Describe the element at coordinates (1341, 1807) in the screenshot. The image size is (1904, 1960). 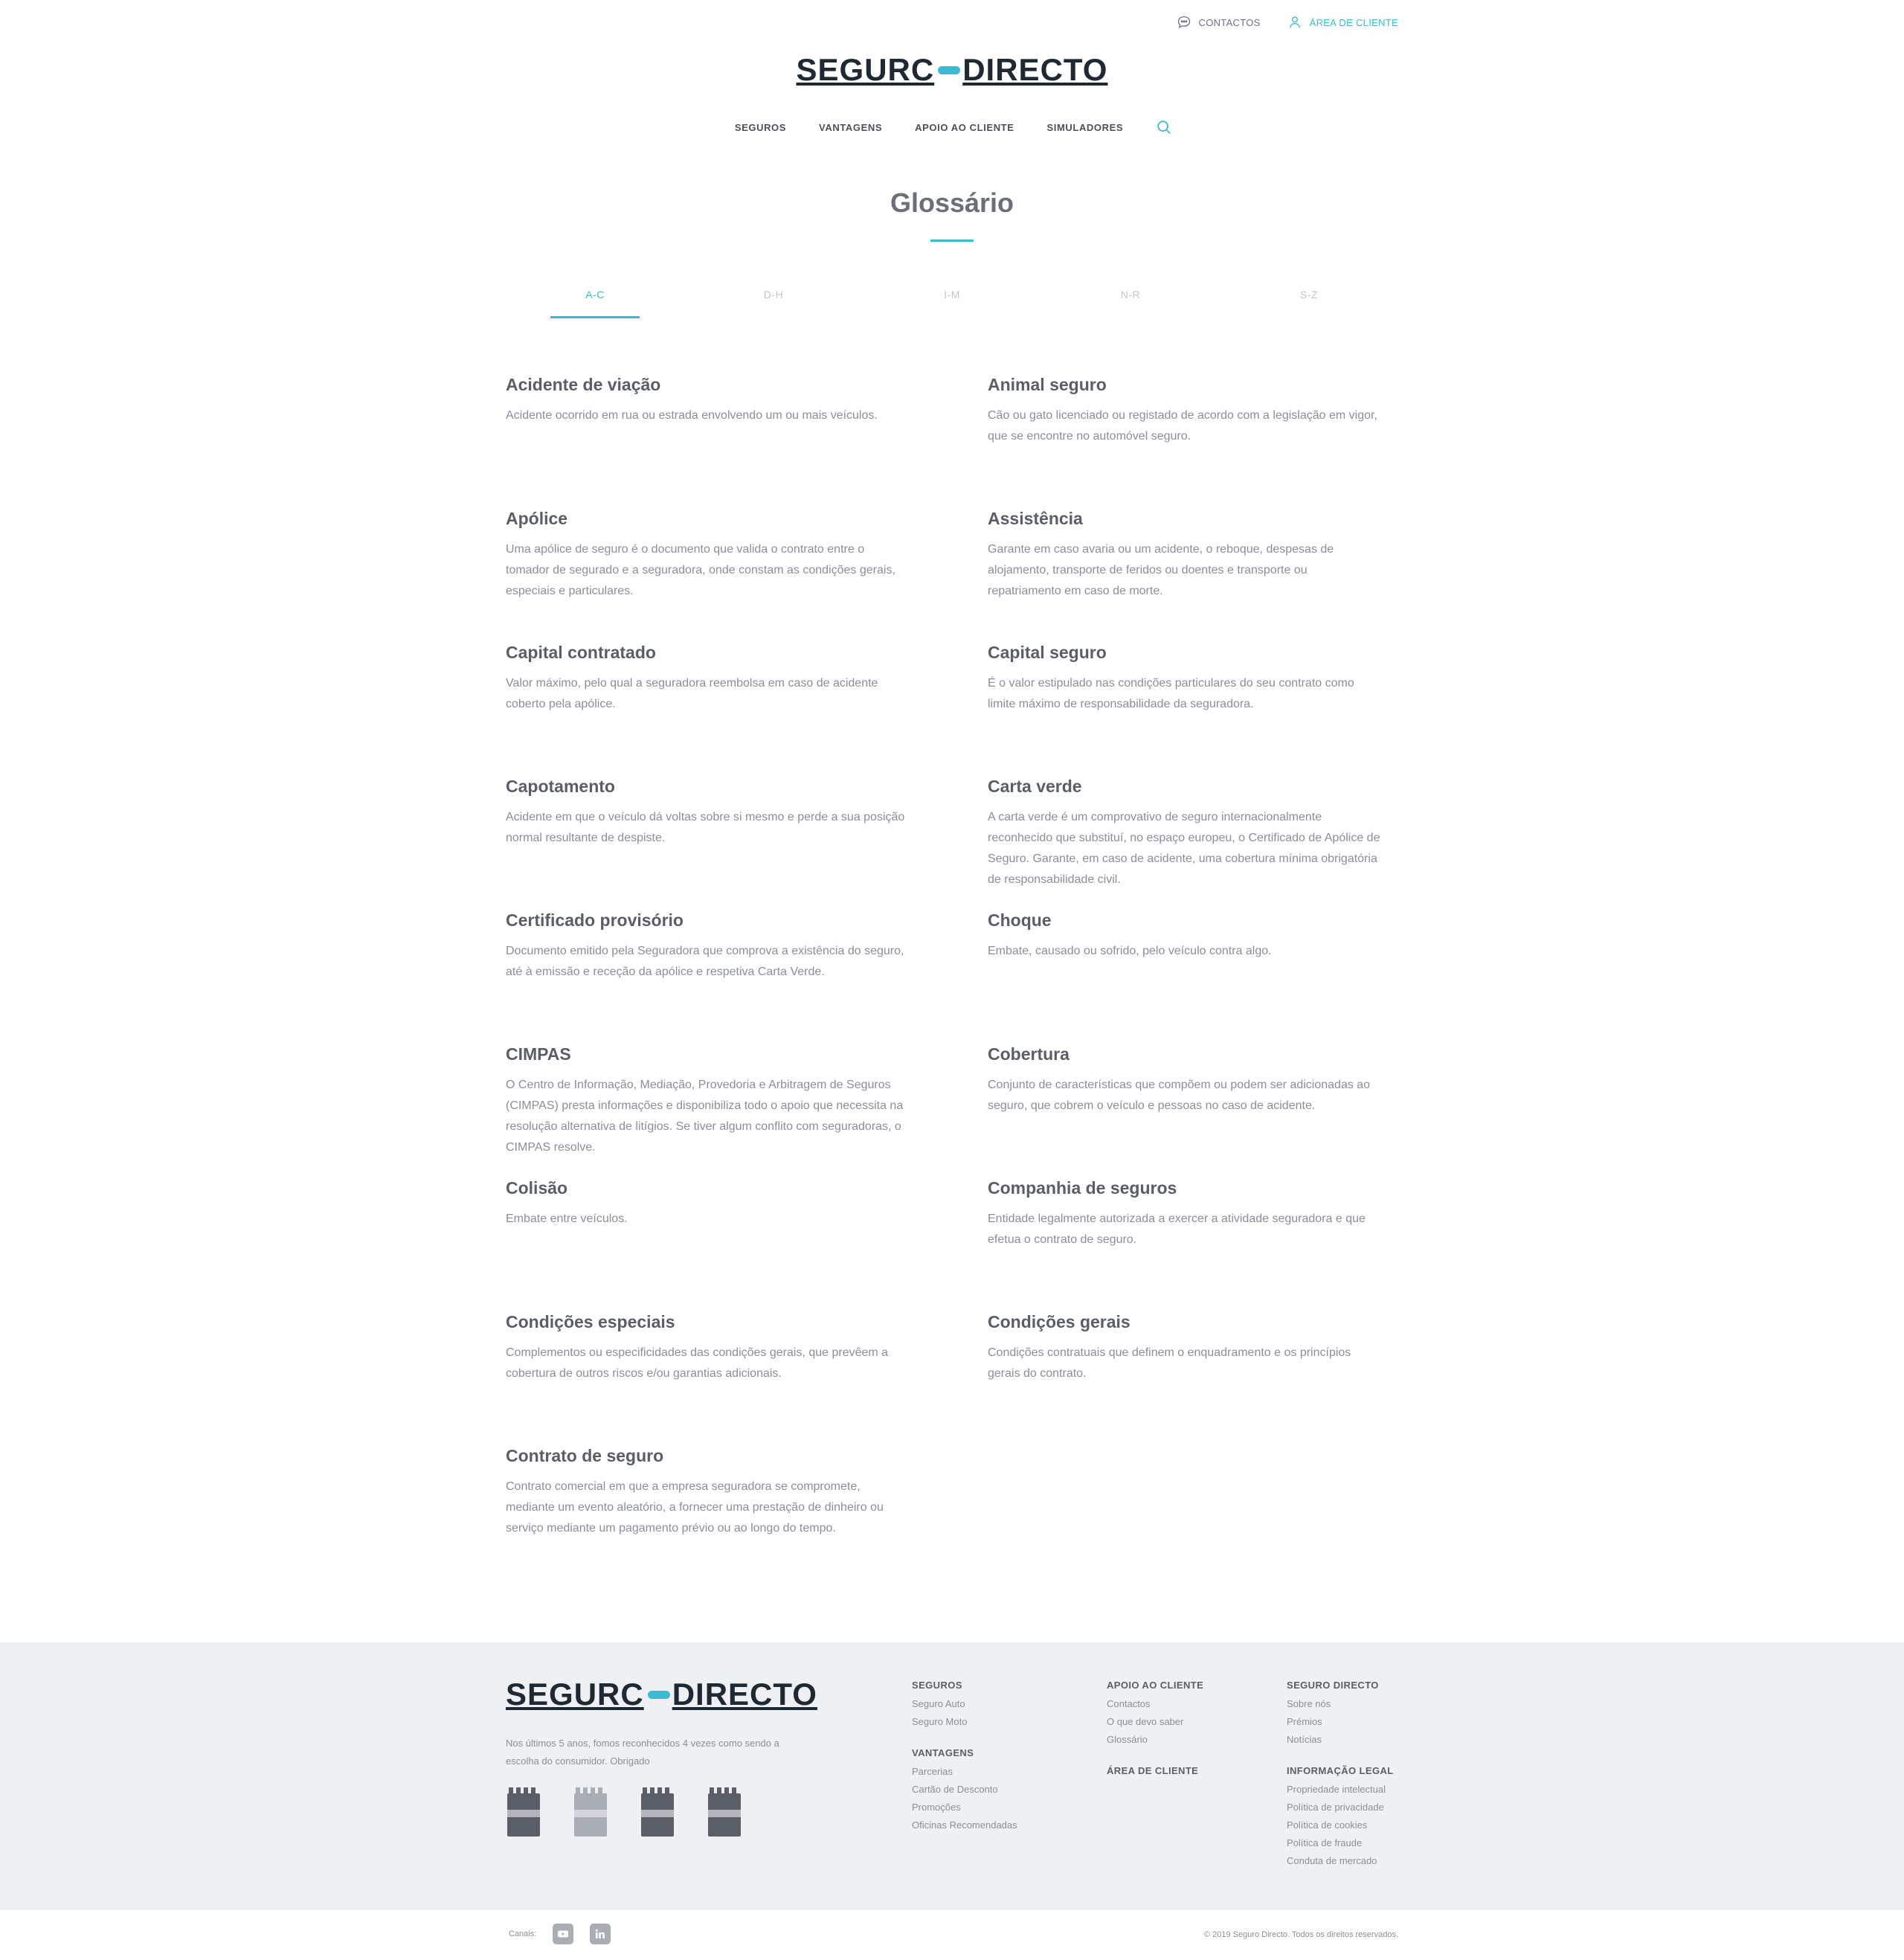
I see `footer-link: Política de privacidade` at that location.